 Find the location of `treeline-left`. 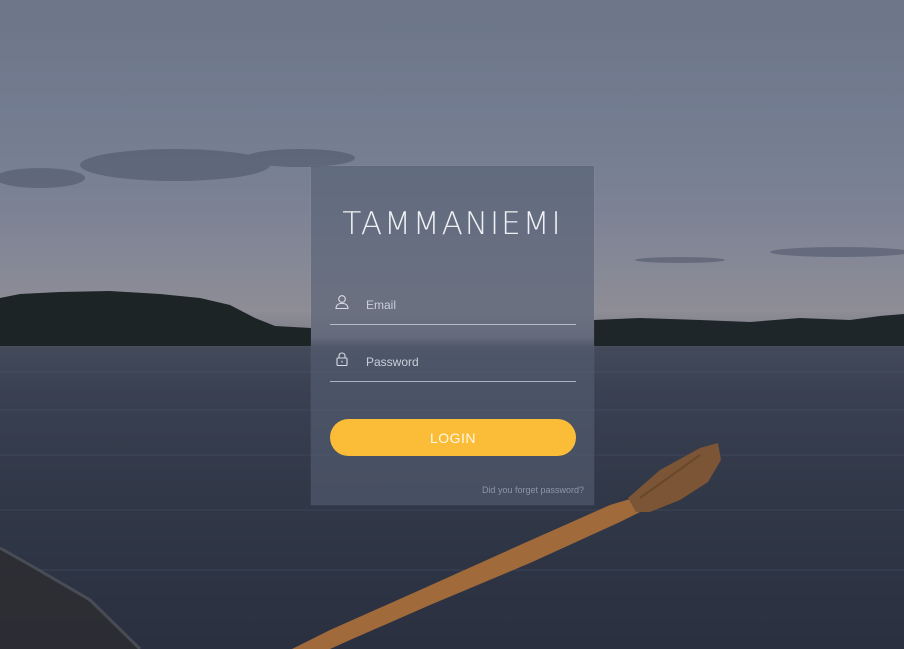

treeline-left is located at coordinates (155, 318).